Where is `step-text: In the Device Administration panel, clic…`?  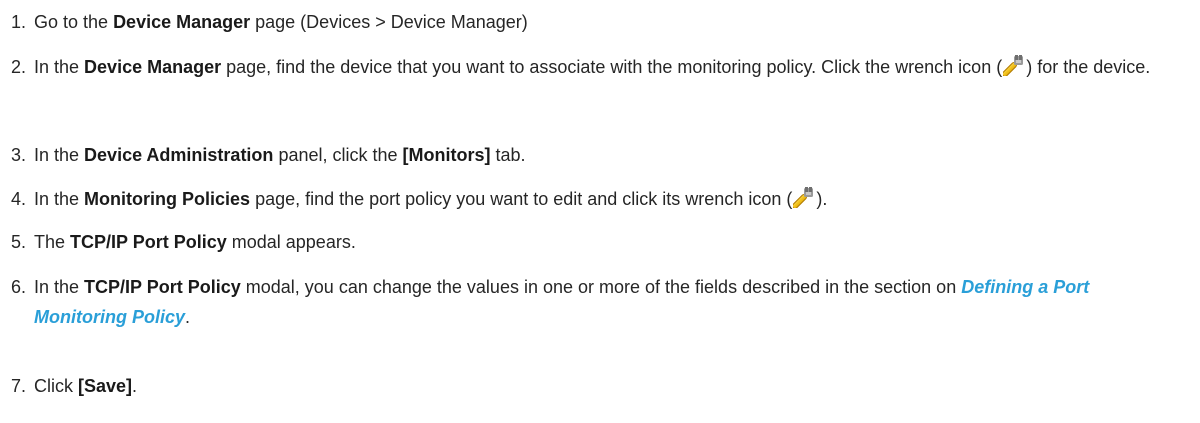
step-text: In the Device Administration panel, clic… is located at coordinates (617, 155).